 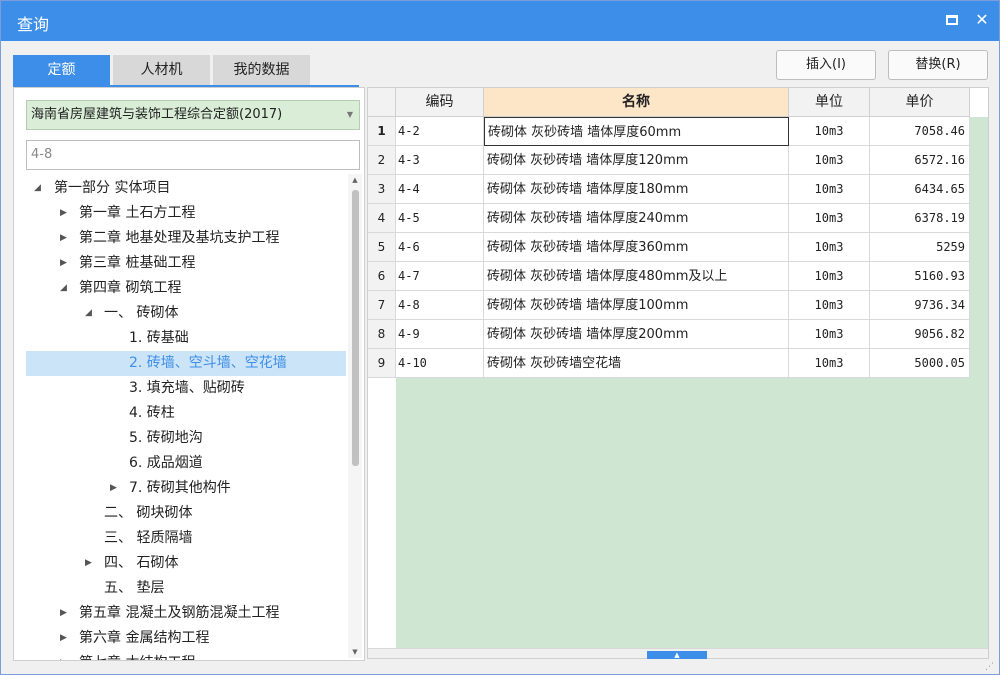 What do you see at coordinates (440, 218) in the screenshot?
I see `cell-code: 4-5` at bounding box center [440, 218].